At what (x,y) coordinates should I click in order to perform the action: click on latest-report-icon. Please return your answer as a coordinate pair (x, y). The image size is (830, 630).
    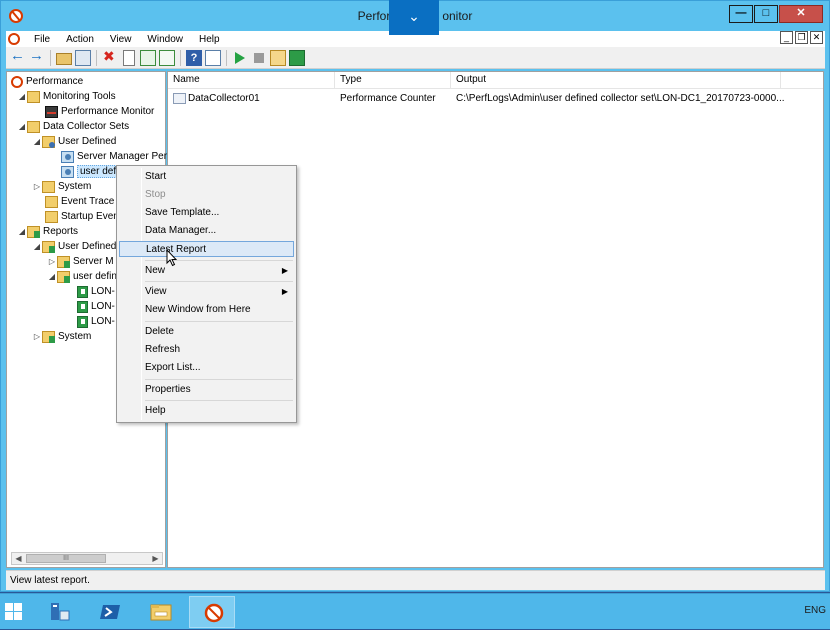
    Looking at the image, I should click on (297, 57).